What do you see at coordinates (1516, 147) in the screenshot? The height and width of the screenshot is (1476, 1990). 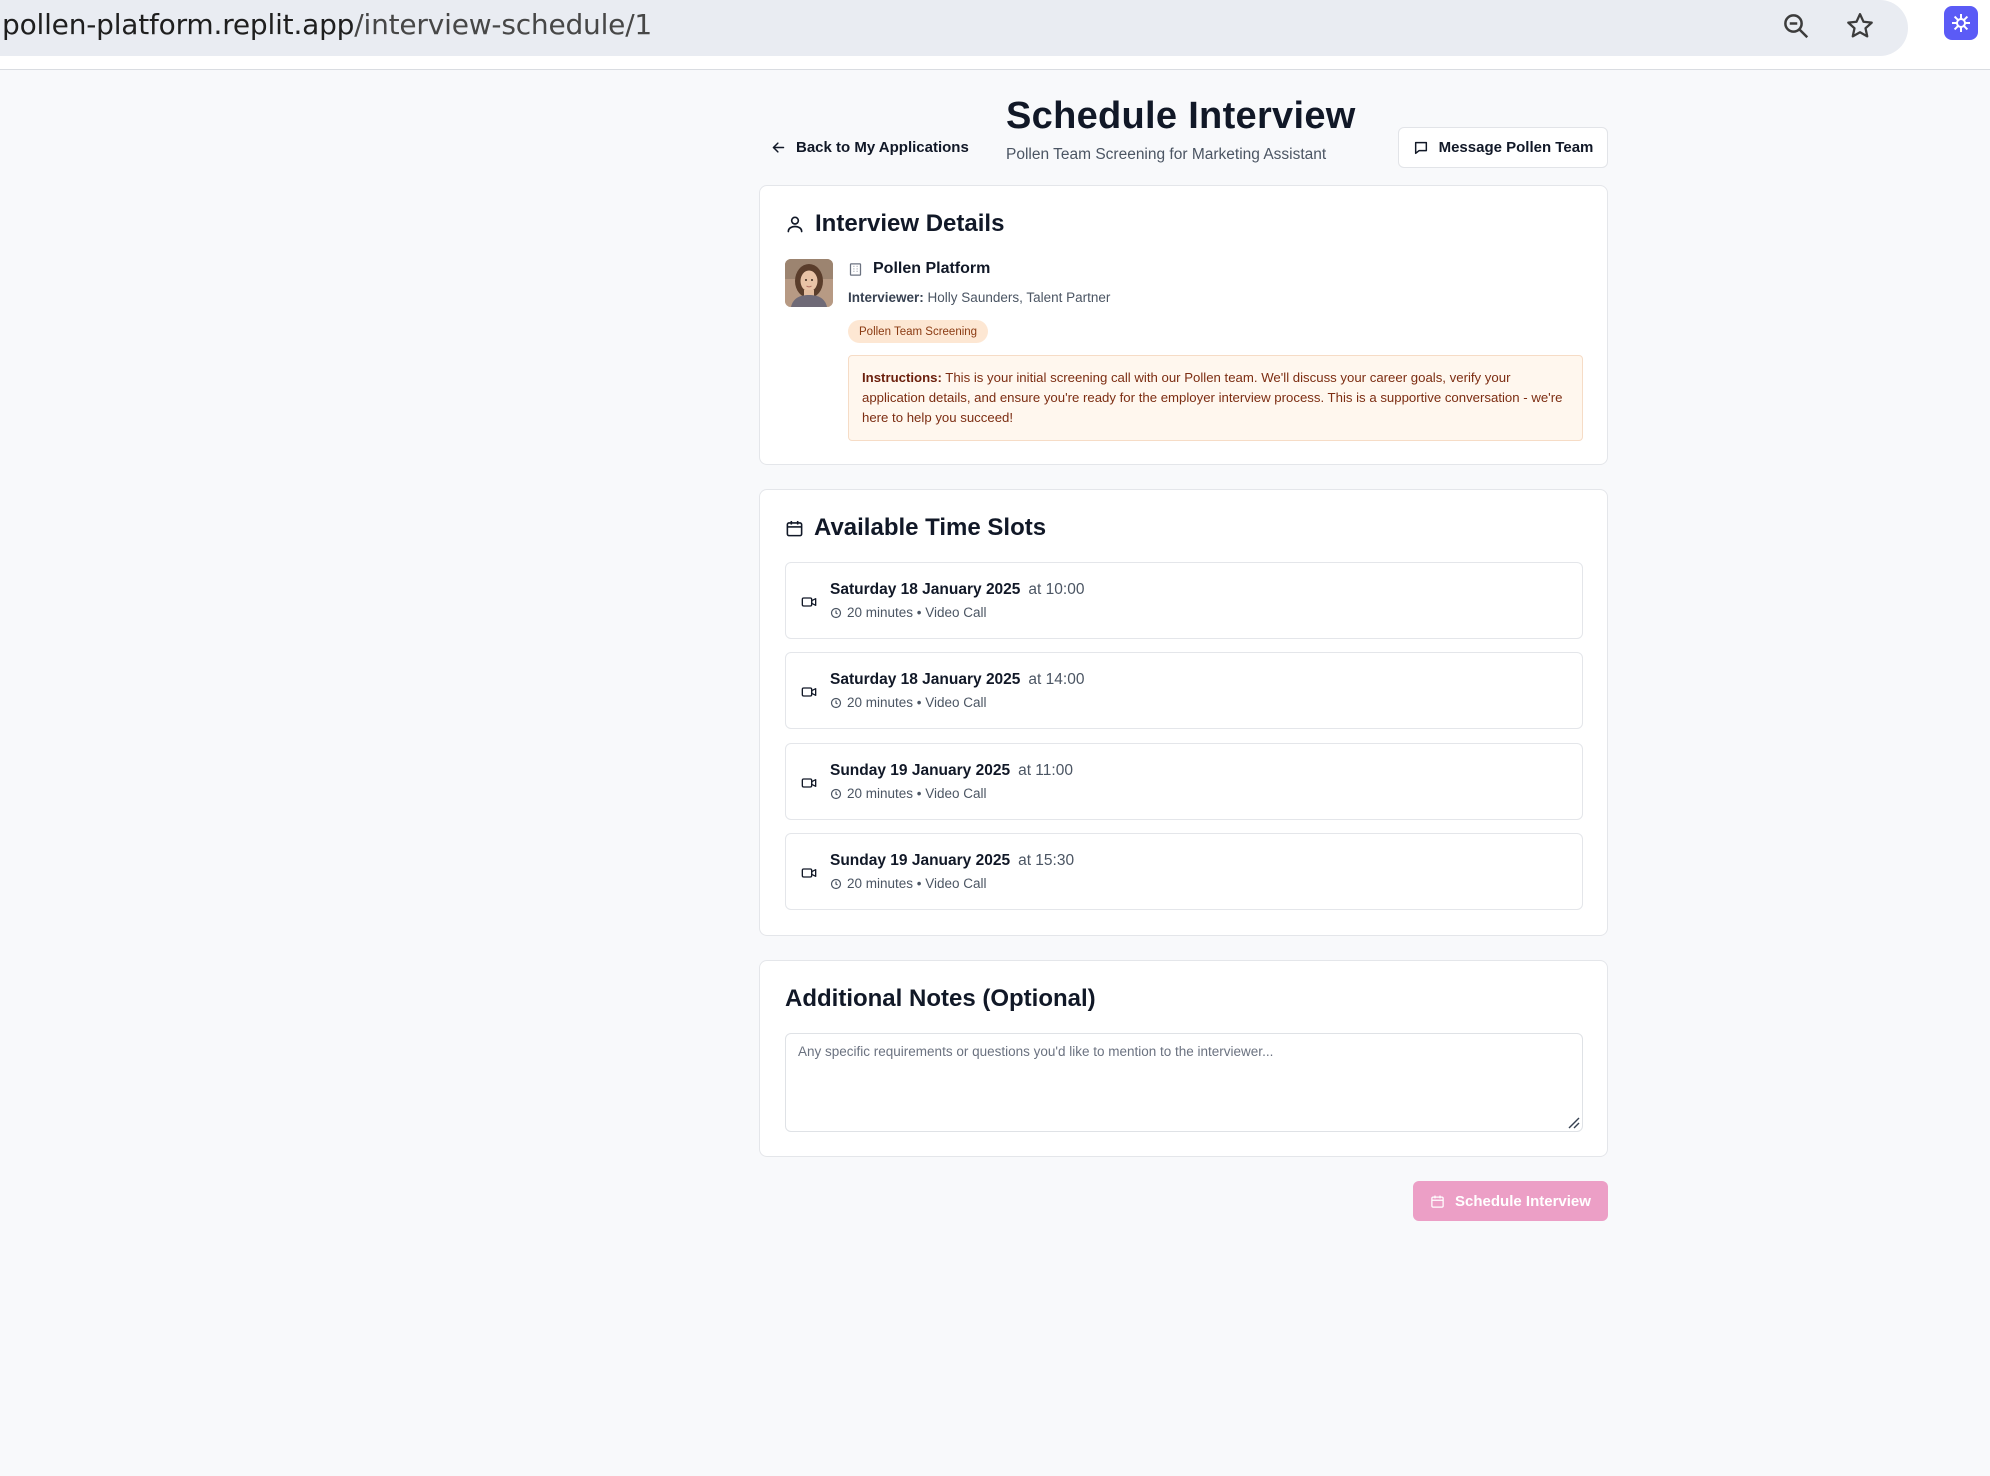 I see `message-button-label: Message Pollen Team` at bounding box center [1516, 147].